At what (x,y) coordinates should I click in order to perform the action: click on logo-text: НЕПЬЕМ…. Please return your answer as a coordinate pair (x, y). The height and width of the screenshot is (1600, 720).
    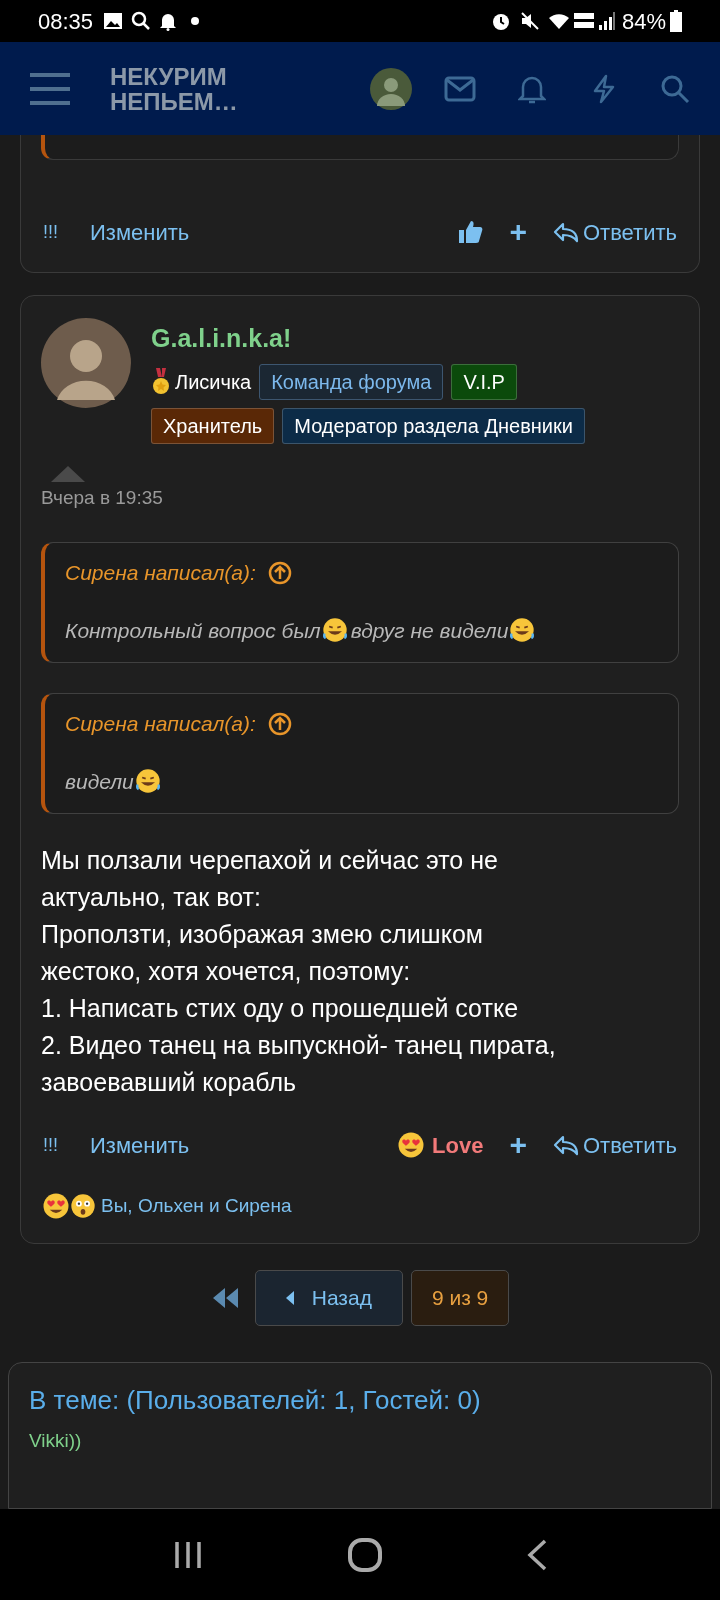
    Looking at the image, I should click on (174, 101).